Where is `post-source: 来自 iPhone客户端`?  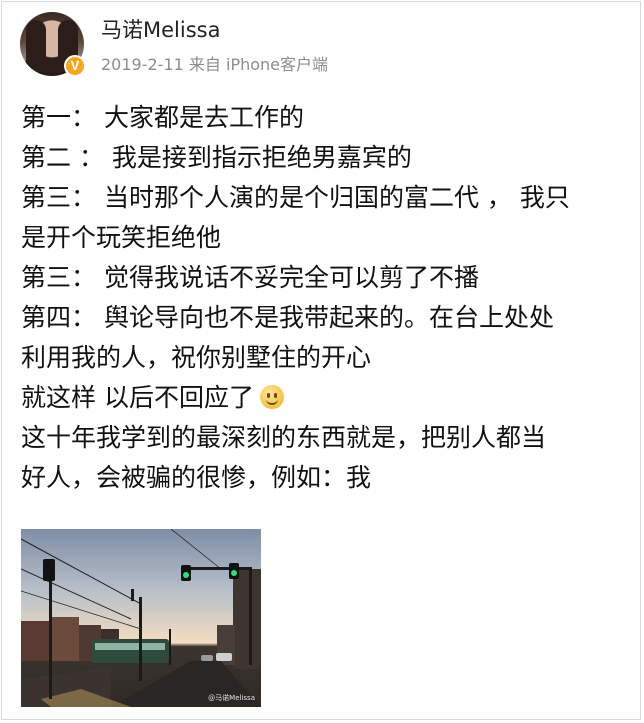
post-source: 来自 iPhone客户端 is located at coordinates (258, 64).